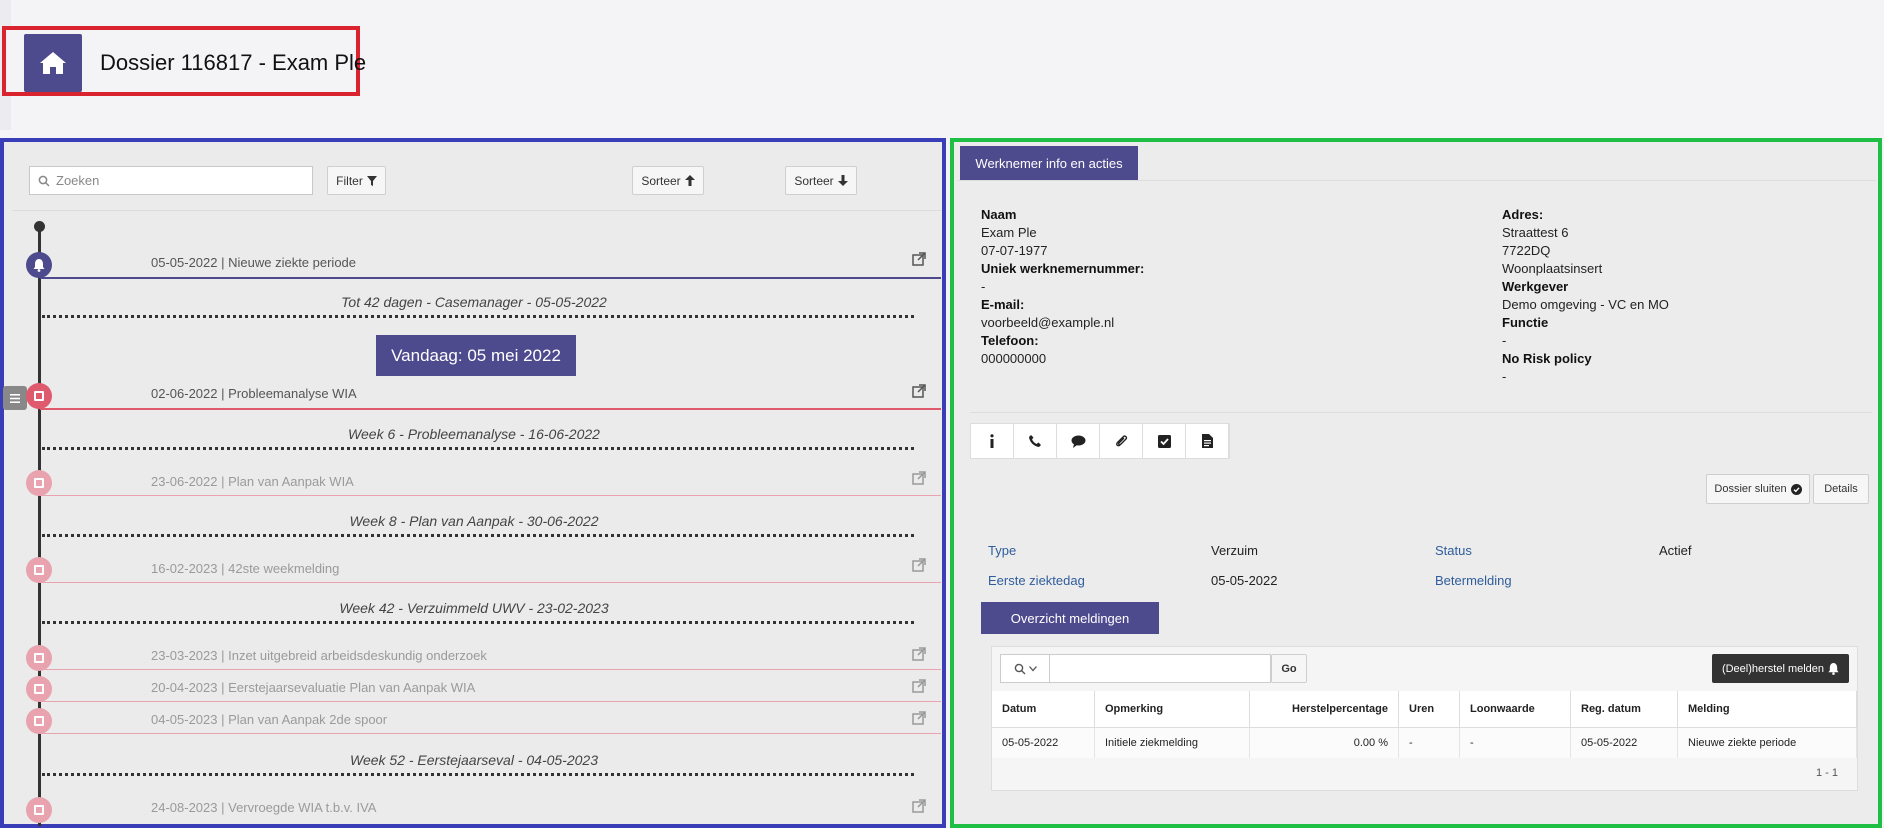  What do you see at coordinates (254, 393) in the screenshot?
I see `timeline-item: 02-06-2022 | Probleemanalyse WIA` at bounding box center [254, 393].